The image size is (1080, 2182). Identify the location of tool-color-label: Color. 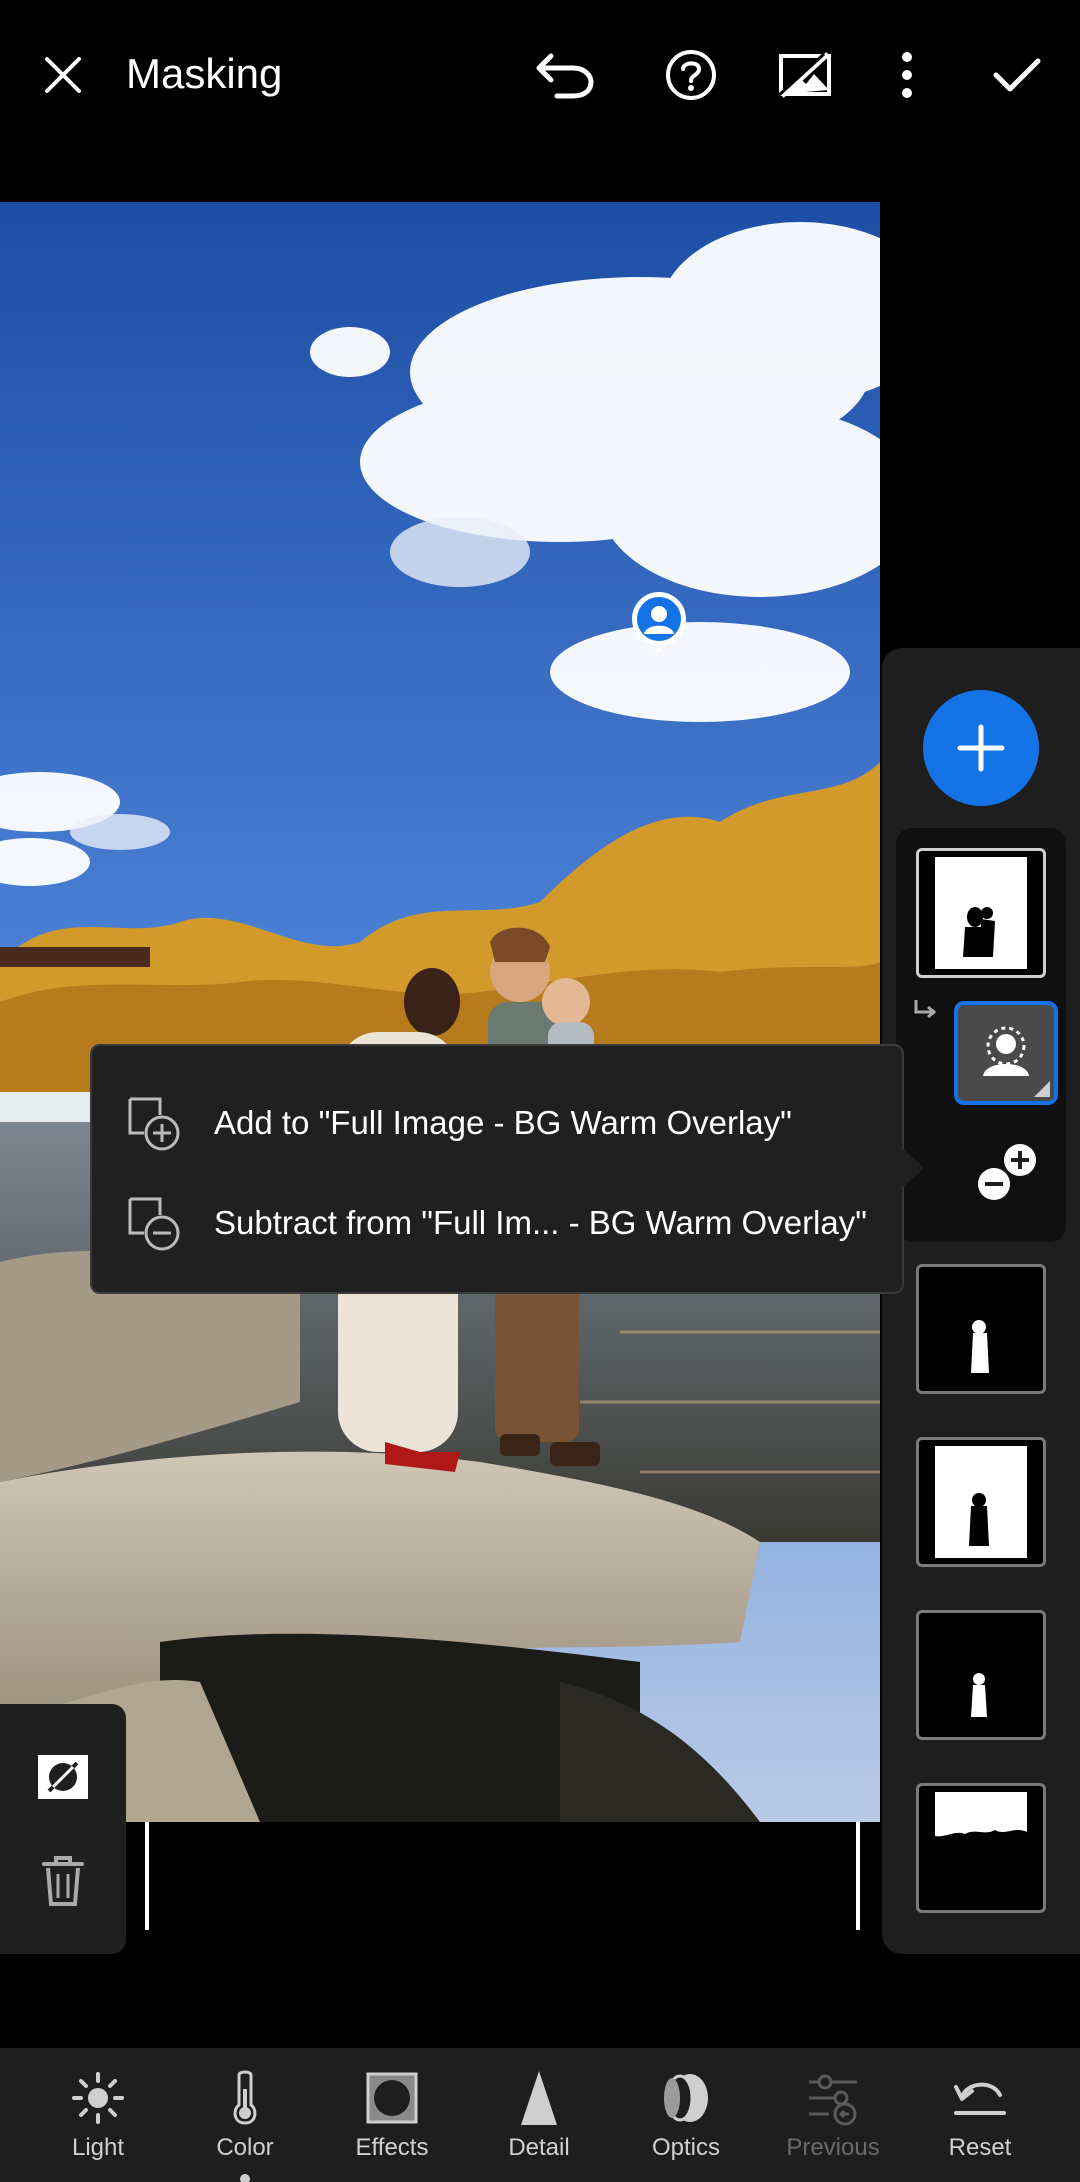
(245, 2147).